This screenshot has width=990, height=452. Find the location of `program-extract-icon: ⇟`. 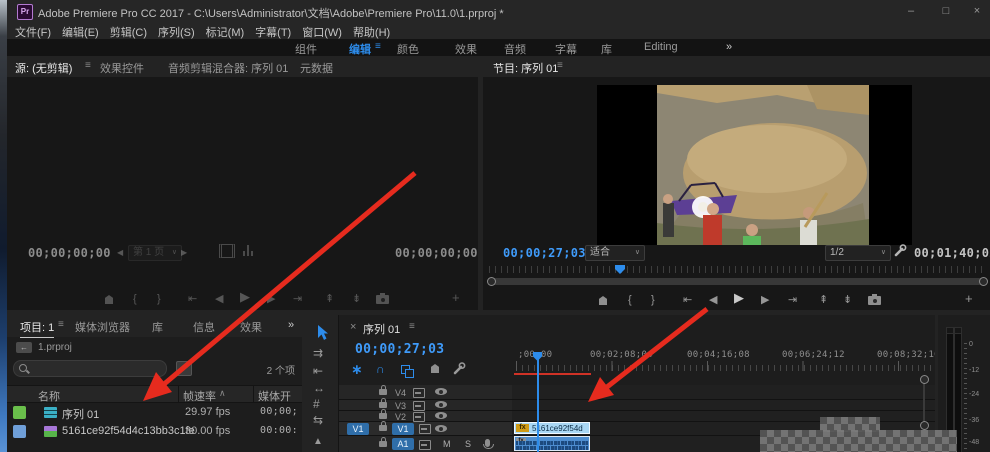

program-extract-icon: ⇟ is located at coordinates (847, 300).